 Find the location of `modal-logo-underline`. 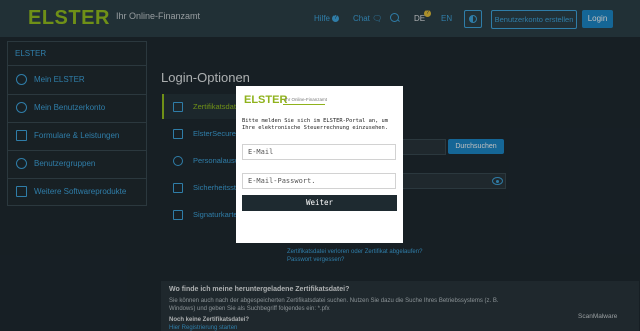

modal-logo-underline is located at coordinates (304, 104).